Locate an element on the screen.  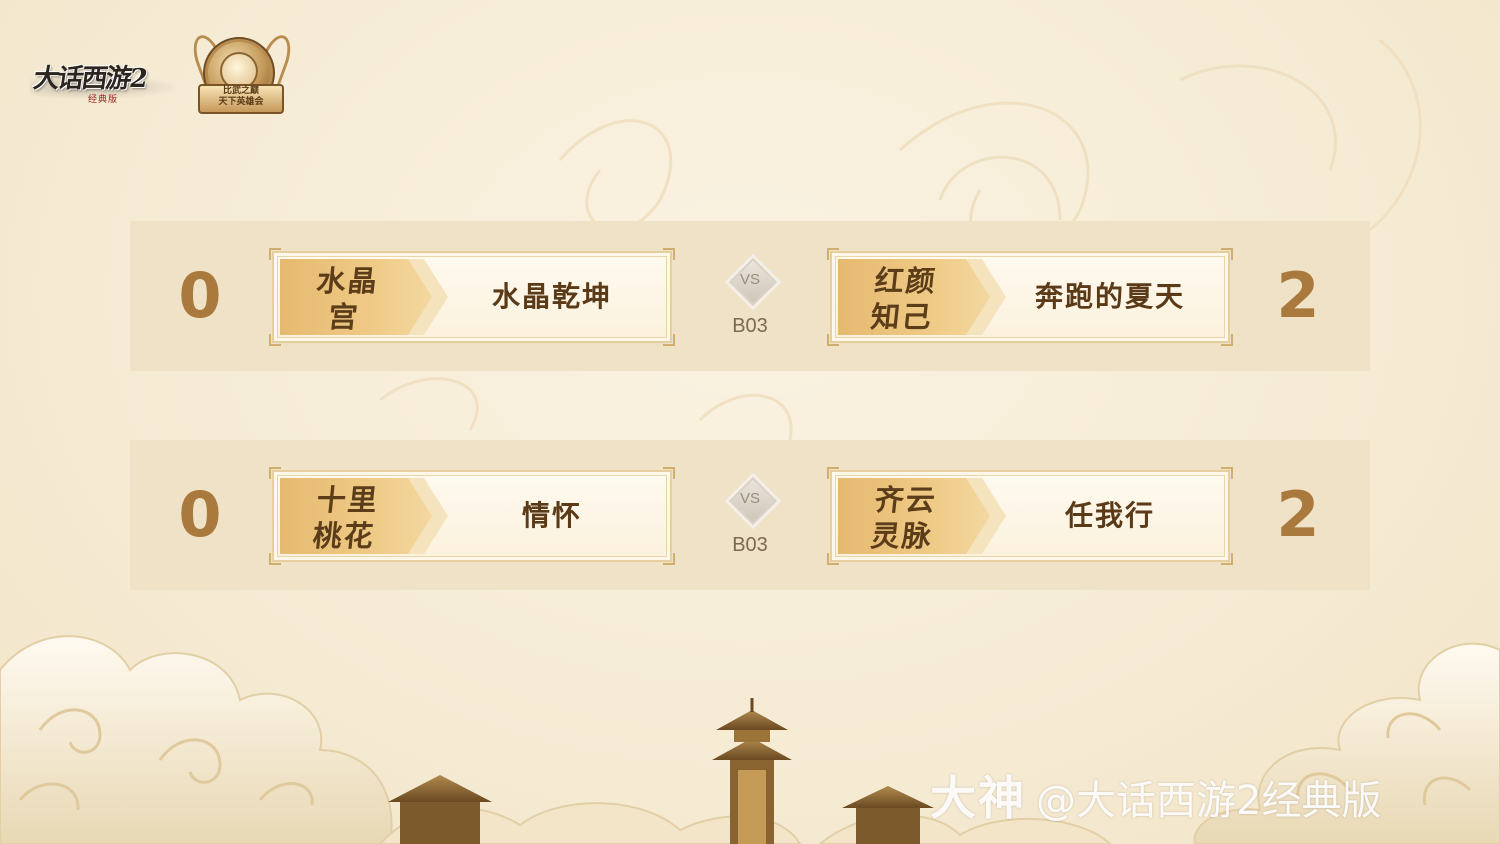
left-team-card: 十里 桃花 情怀 is located at coordinates (472, 516).